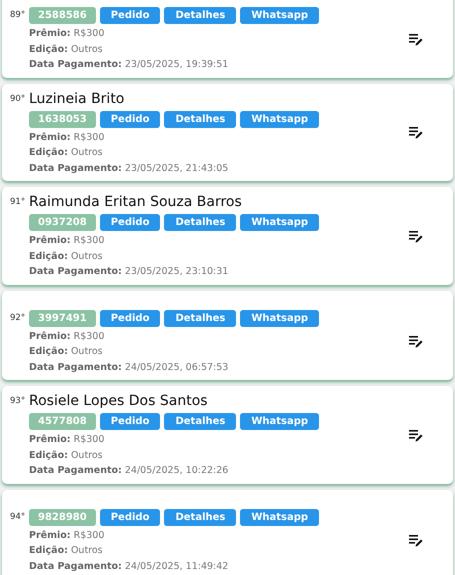 The width and height of the screenshot is (455, 575). Describe the element at coordinates (129, 567) in the screenshot. I see `field-text: Data Pagamento: 24/05/2025, 11:49:42` at that location.